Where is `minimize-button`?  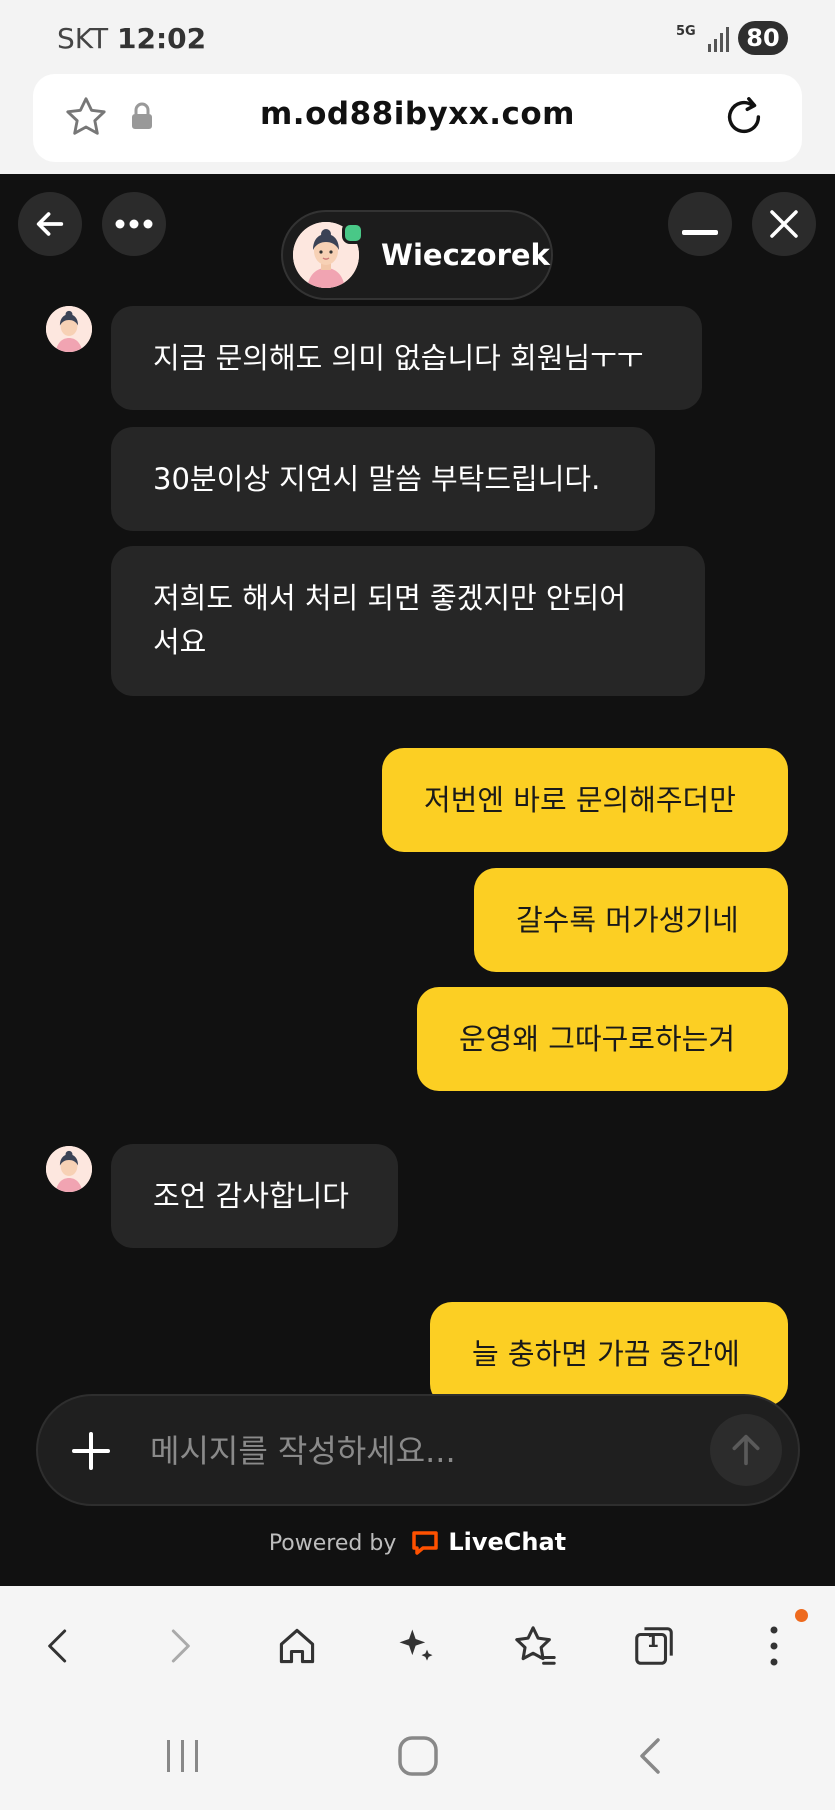
minimize-button is located at coordinates (700, 224).